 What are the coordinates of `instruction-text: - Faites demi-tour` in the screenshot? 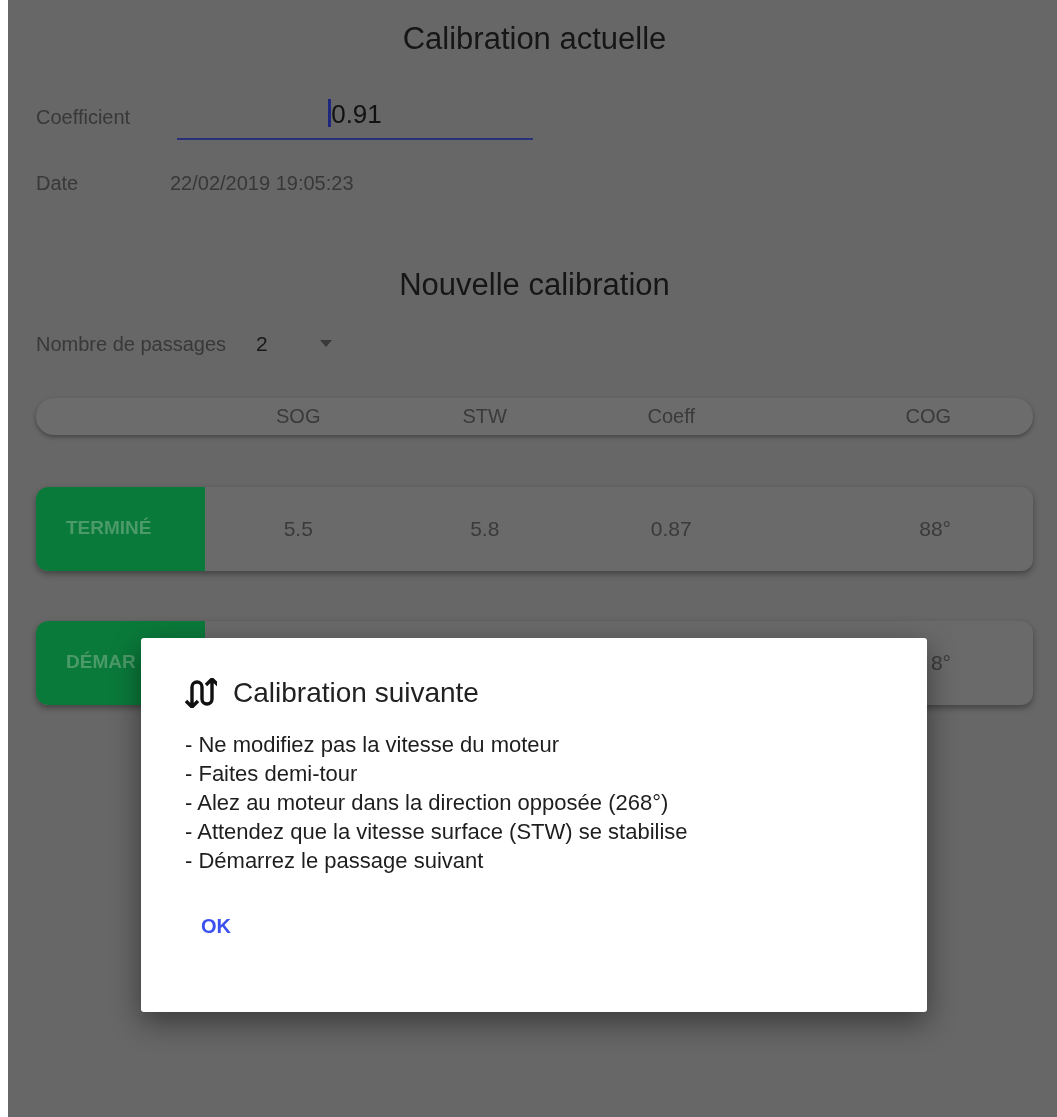 It's located at (272, 774).